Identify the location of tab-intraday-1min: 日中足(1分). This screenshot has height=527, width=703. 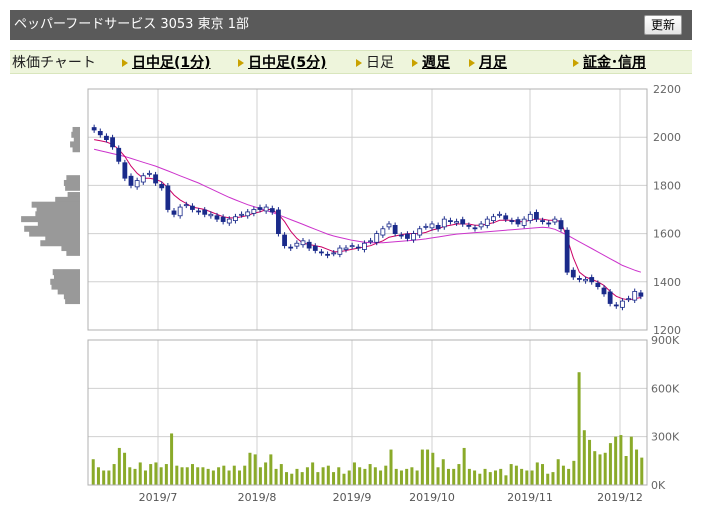
(166, 63).